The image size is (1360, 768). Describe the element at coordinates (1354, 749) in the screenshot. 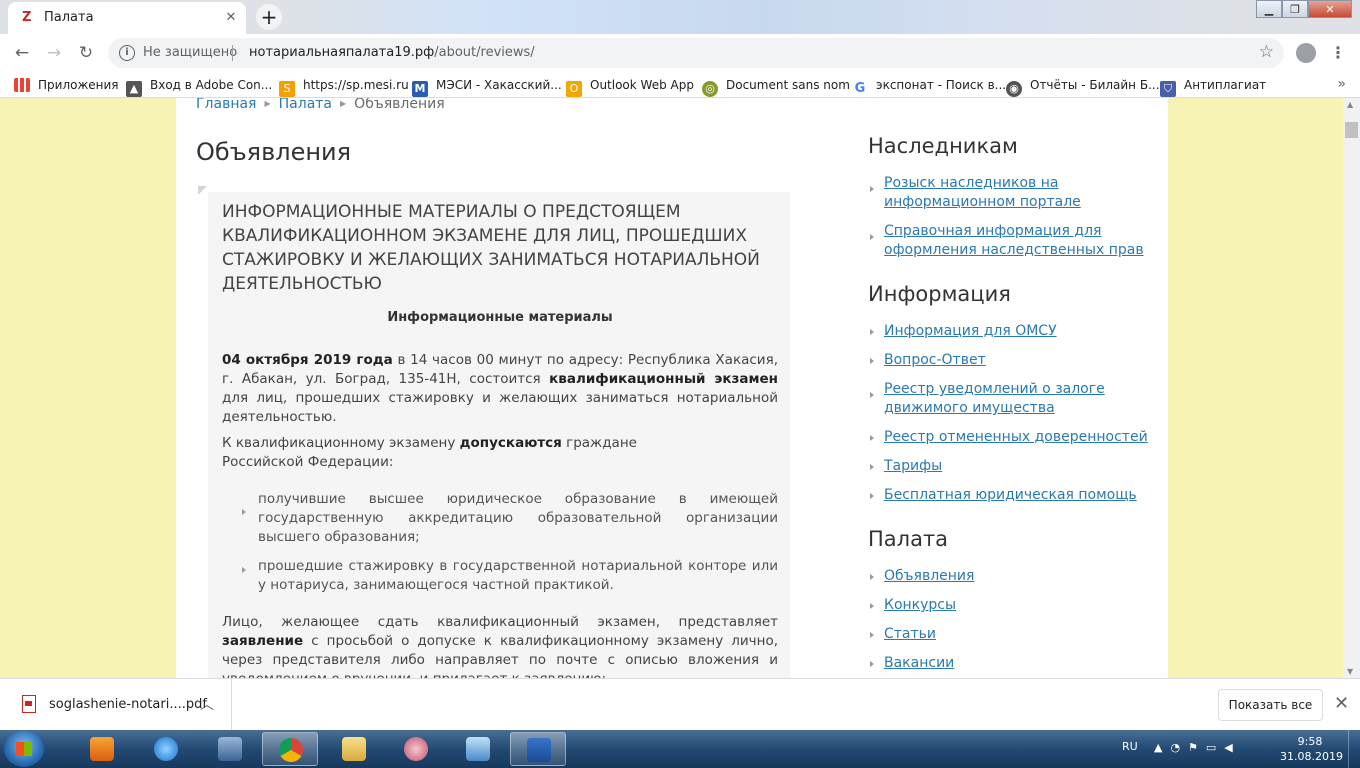

I see `show-desktop-button` at that location.